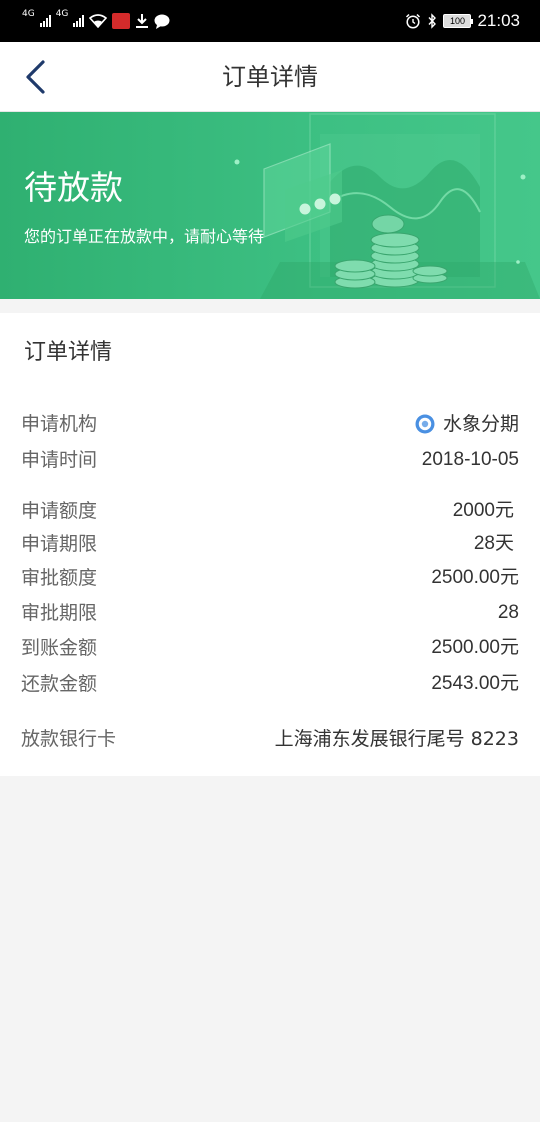 This screenshot has height=1122, width=540. I want to click on row-label: 申请机构, so click(59, 424).